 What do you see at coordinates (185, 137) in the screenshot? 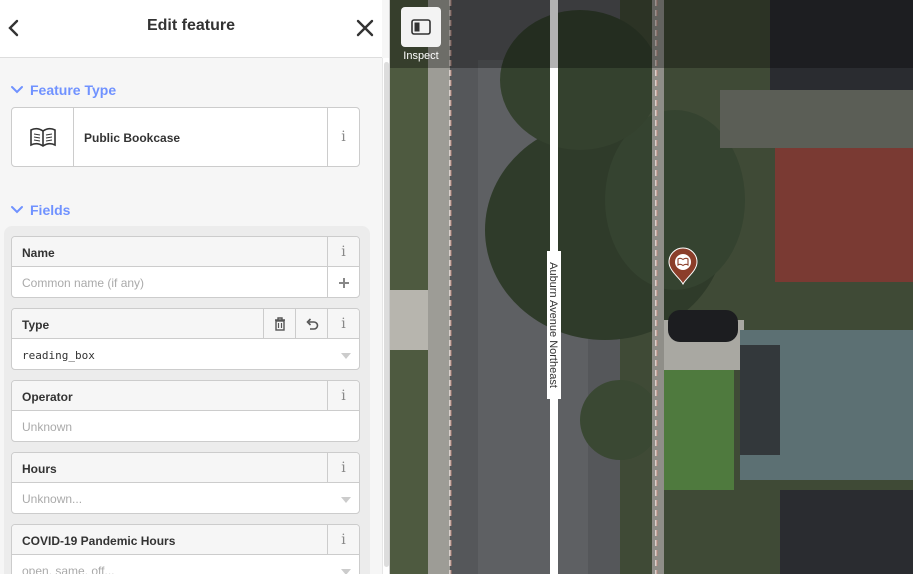
I see `preset-card: Public Bookcase i` at bounding box center [185, 137].